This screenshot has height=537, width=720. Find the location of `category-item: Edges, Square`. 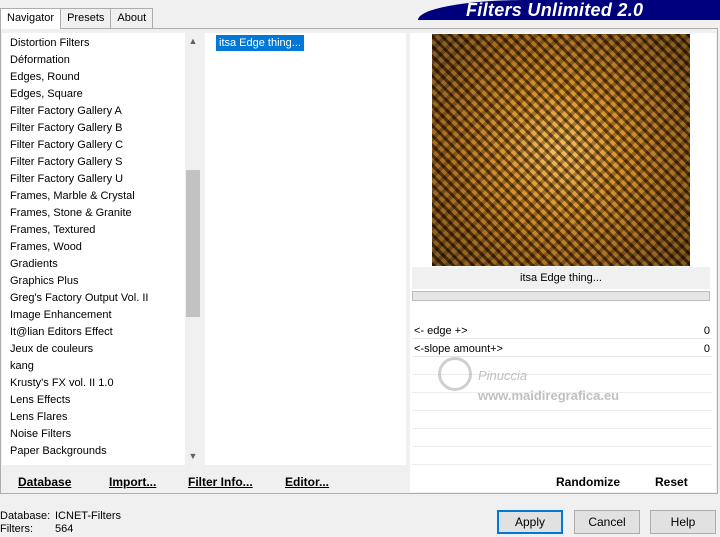

category-item: Edges, Square is located at coordinates (96, 94).